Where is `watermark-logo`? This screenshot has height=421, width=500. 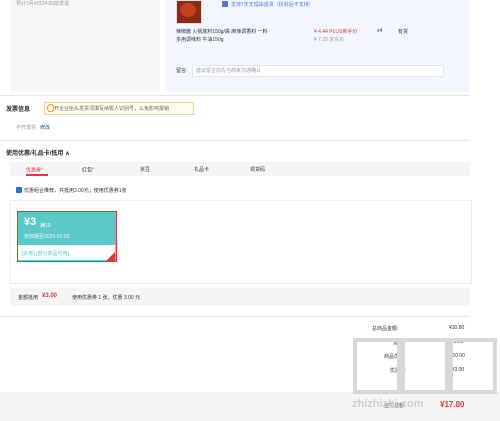
watermark-logo is located at coordinates (422, 369).